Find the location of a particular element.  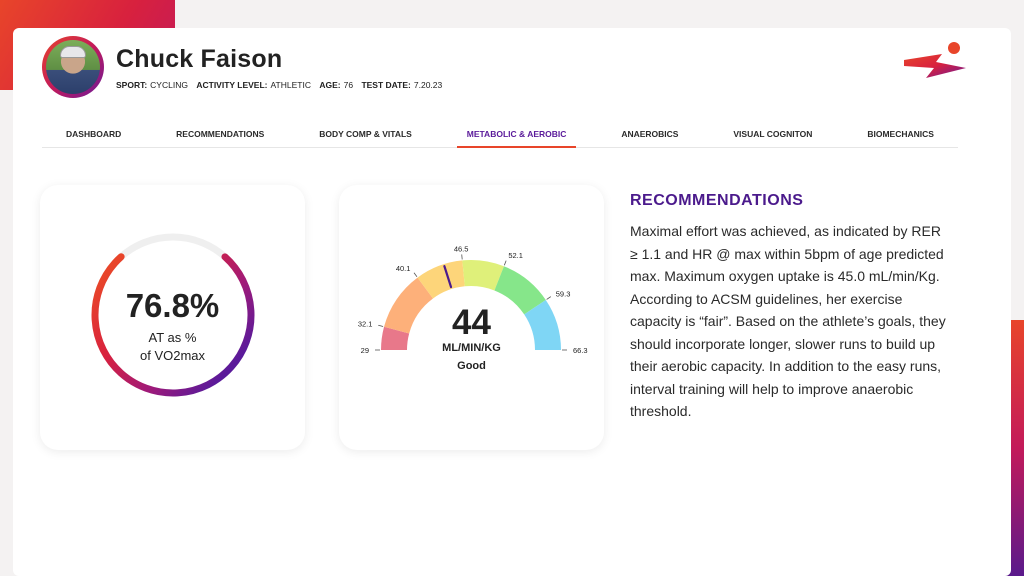

meta-key-activity: ACTIVITY LEVEL: is located at coordinates (232, 84).